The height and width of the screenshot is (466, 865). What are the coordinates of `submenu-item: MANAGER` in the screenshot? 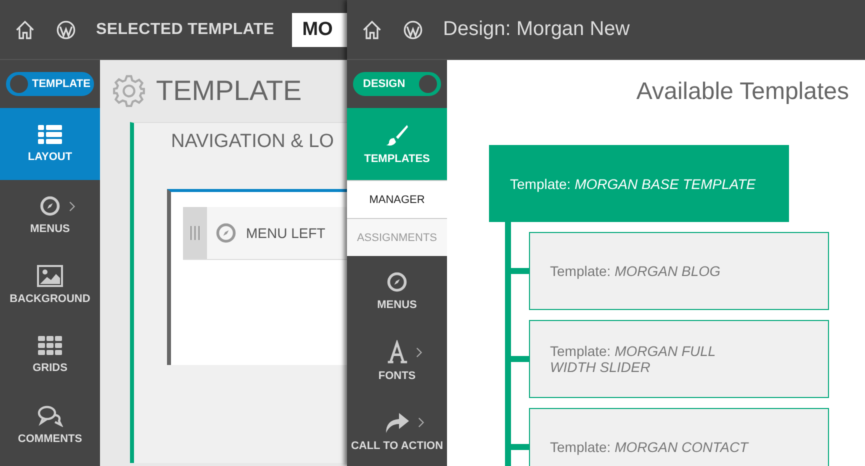 It's located at (397, 199).